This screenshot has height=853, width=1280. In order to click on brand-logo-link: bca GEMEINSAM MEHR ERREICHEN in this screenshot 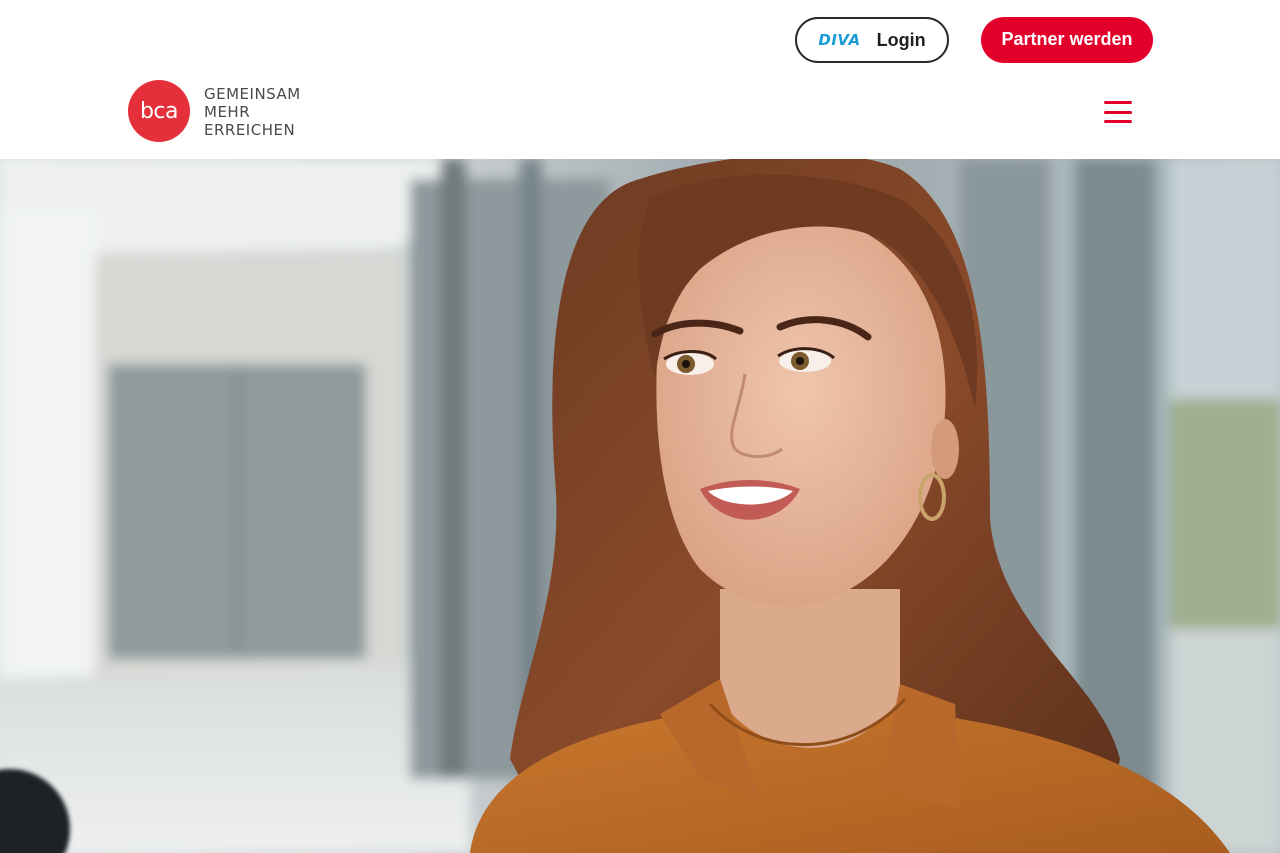, I will do `click(214, 111)`.